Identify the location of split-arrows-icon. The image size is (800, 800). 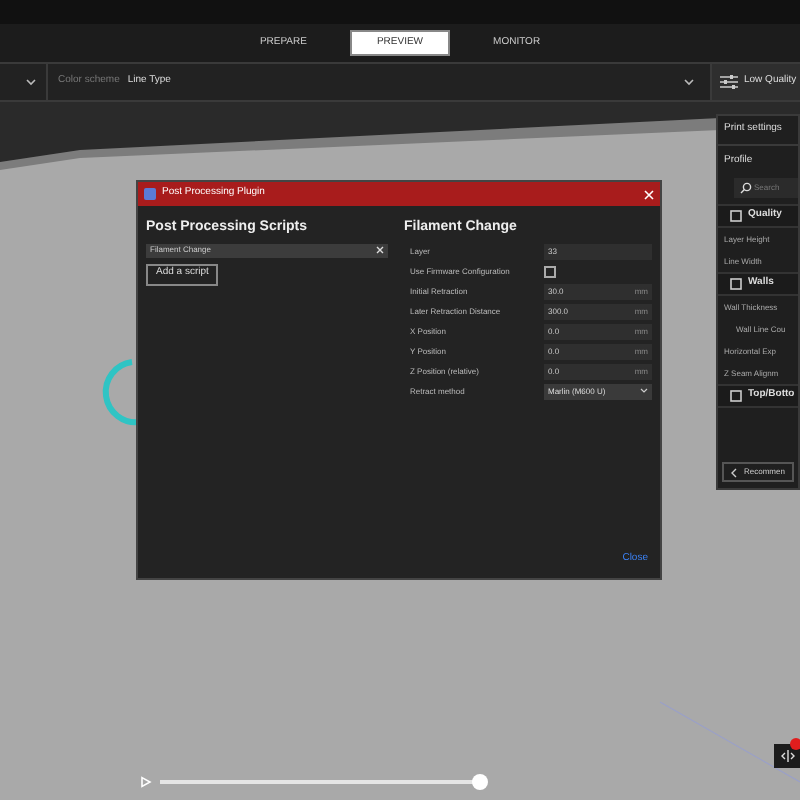
(787, 756).